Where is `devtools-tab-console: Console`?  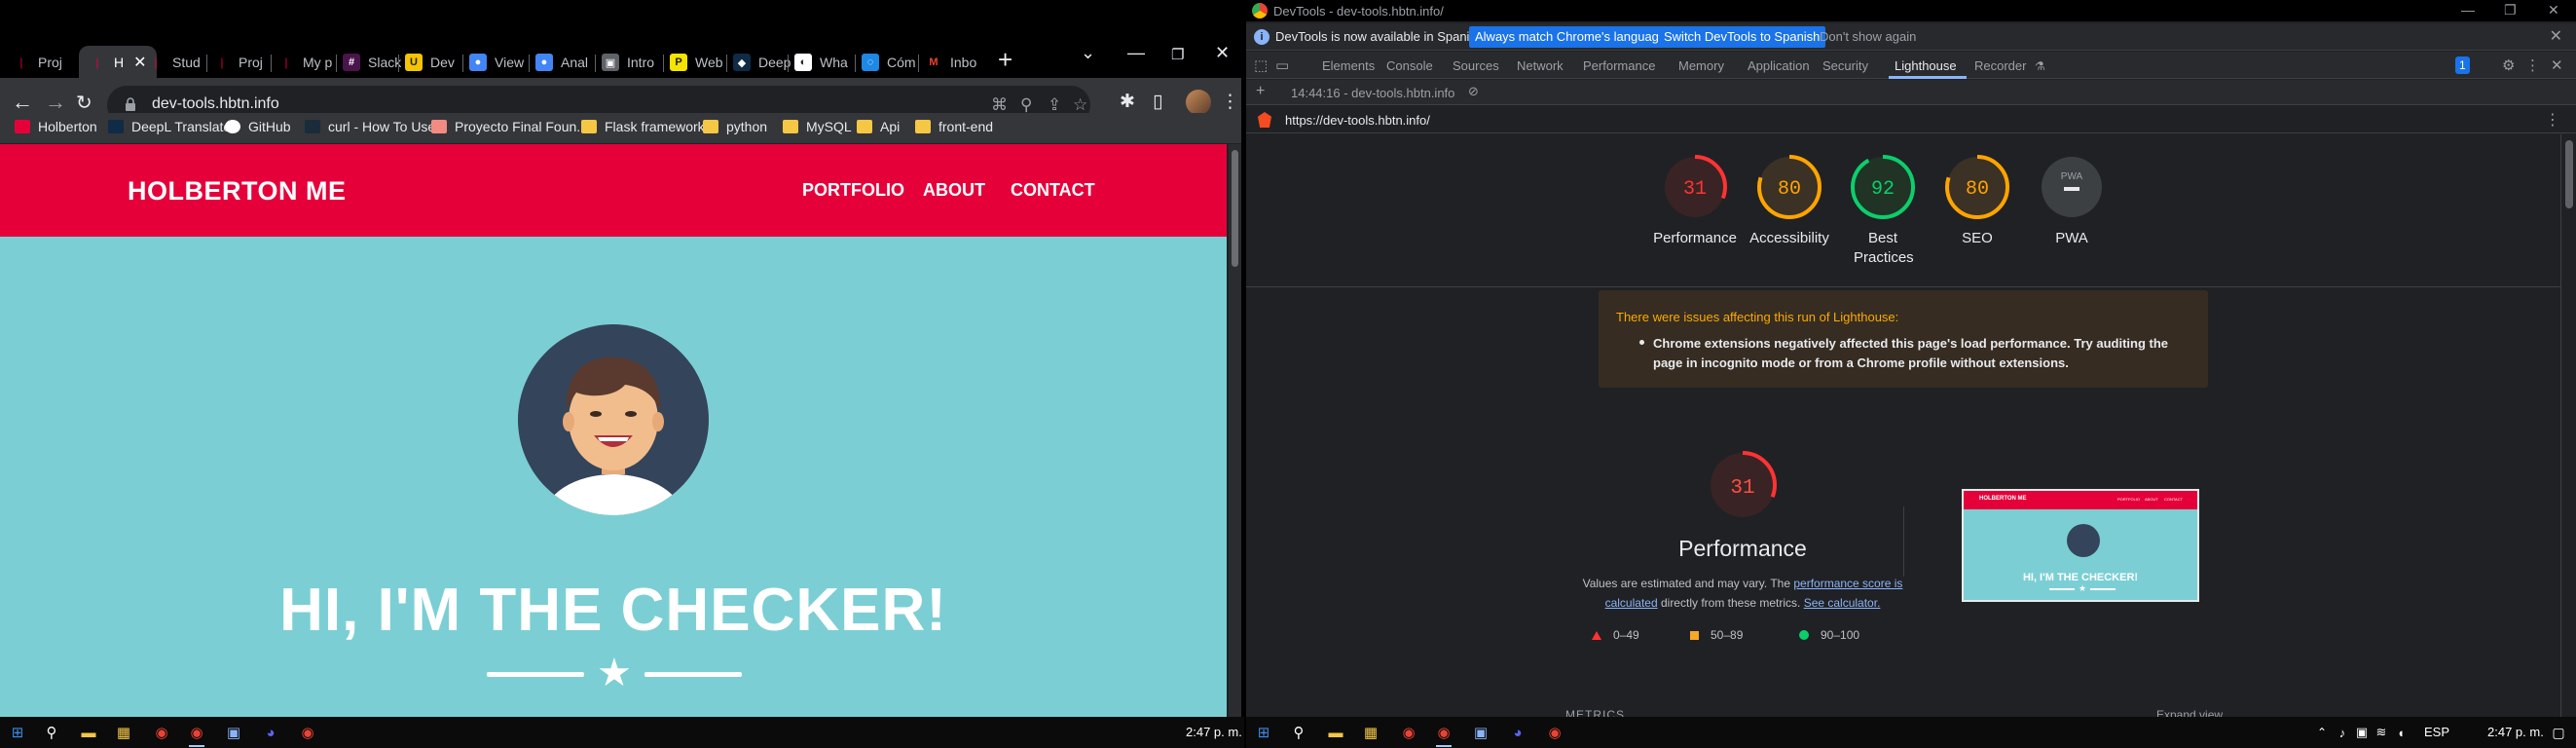 devtools-tab-console: Console is located at coordinates (1409, 66).